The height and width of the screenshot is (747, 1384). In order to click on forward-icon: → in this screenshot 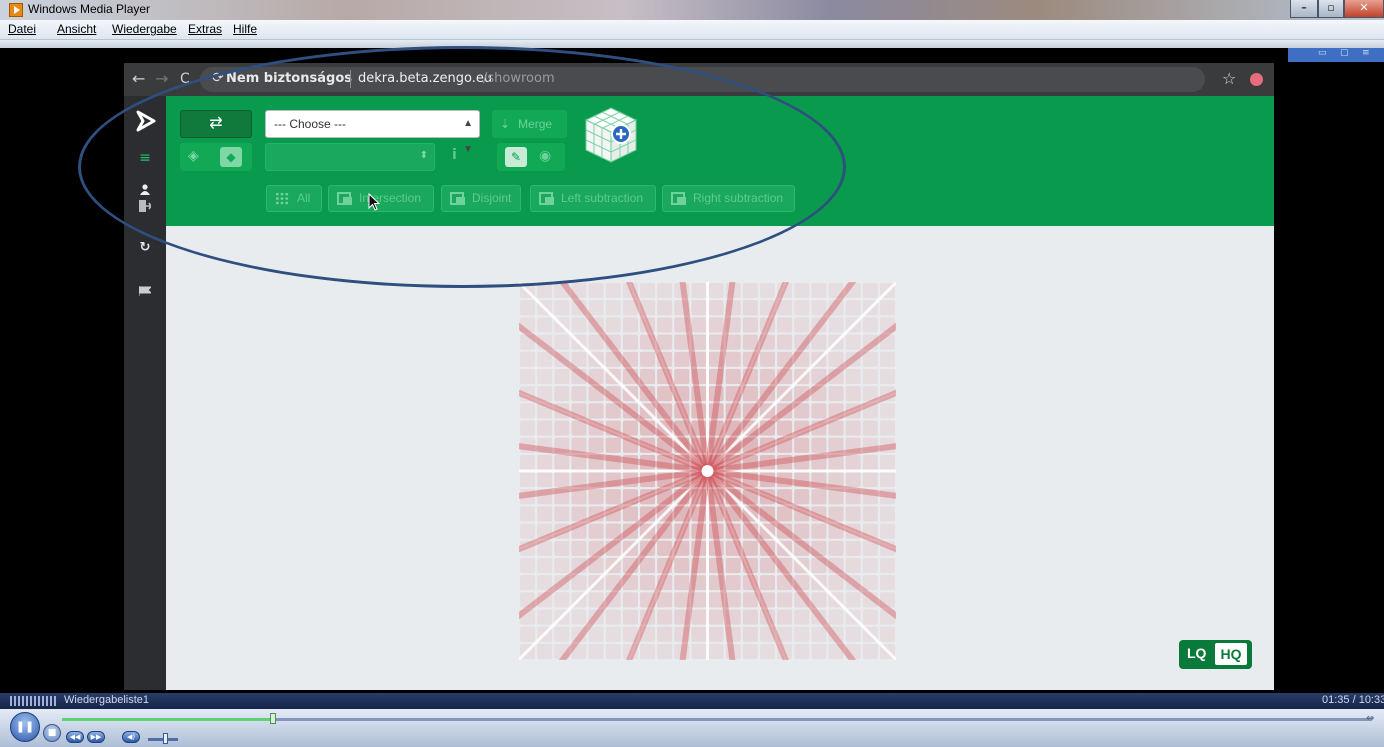, I will do `click(161, 78)`.